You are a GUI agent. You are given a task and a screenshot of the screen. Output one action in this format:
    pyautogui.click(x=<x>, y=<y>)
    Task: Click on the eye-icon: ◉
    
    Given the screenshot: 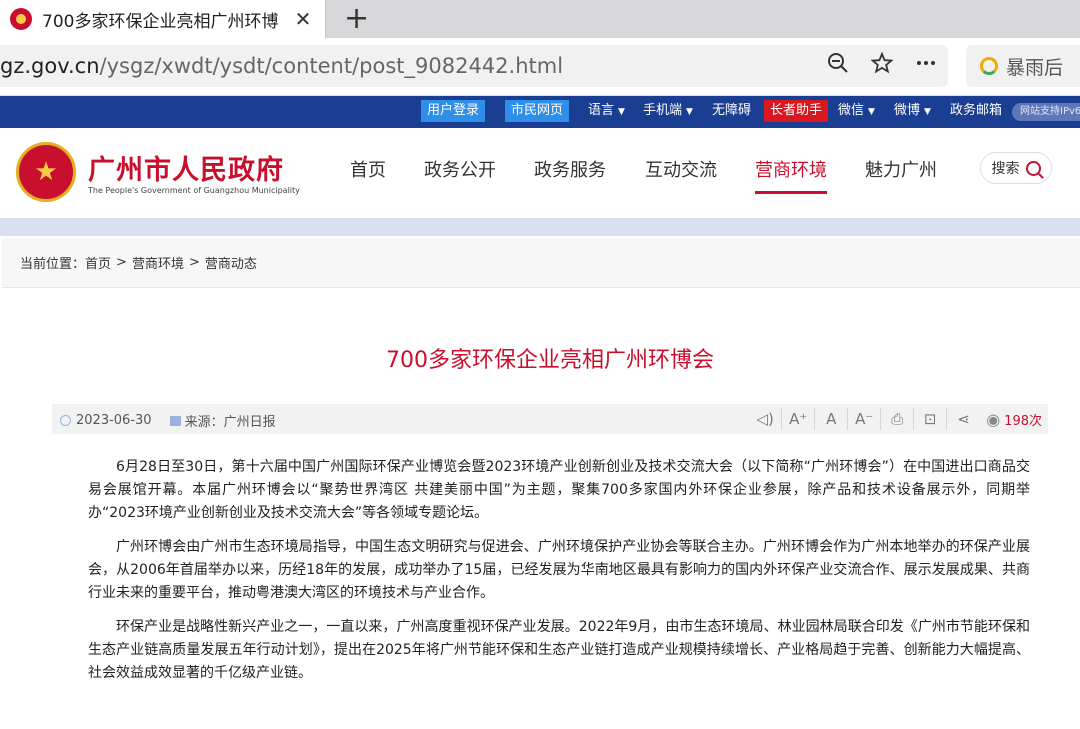 What is the action you would take?
    pyautogui.click(x=993, y=419)
    